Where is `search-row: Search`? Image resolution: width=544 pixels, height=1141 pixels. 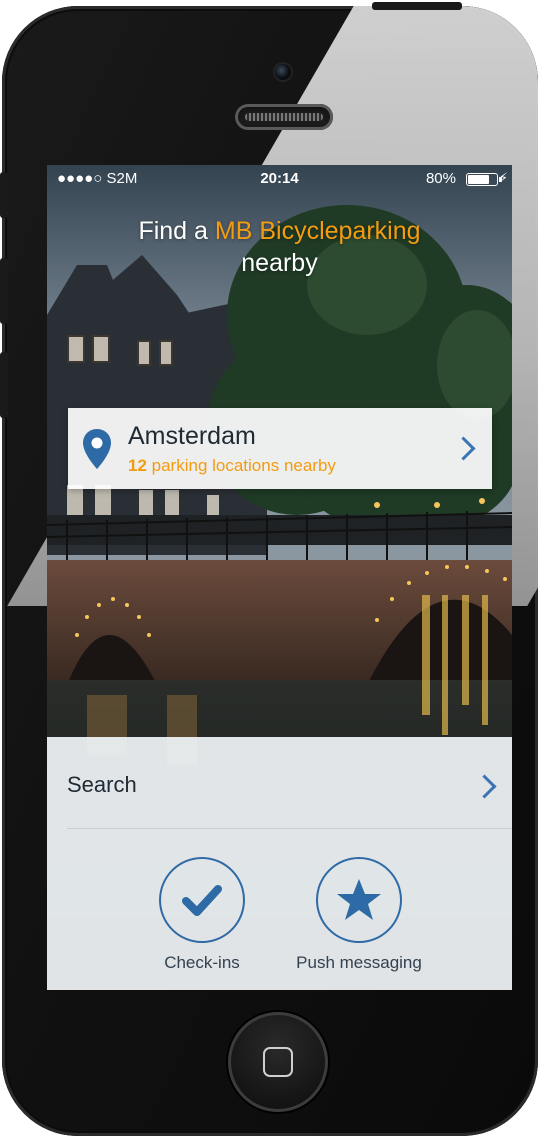
search-row: Search is located at coordinates (279, 782).